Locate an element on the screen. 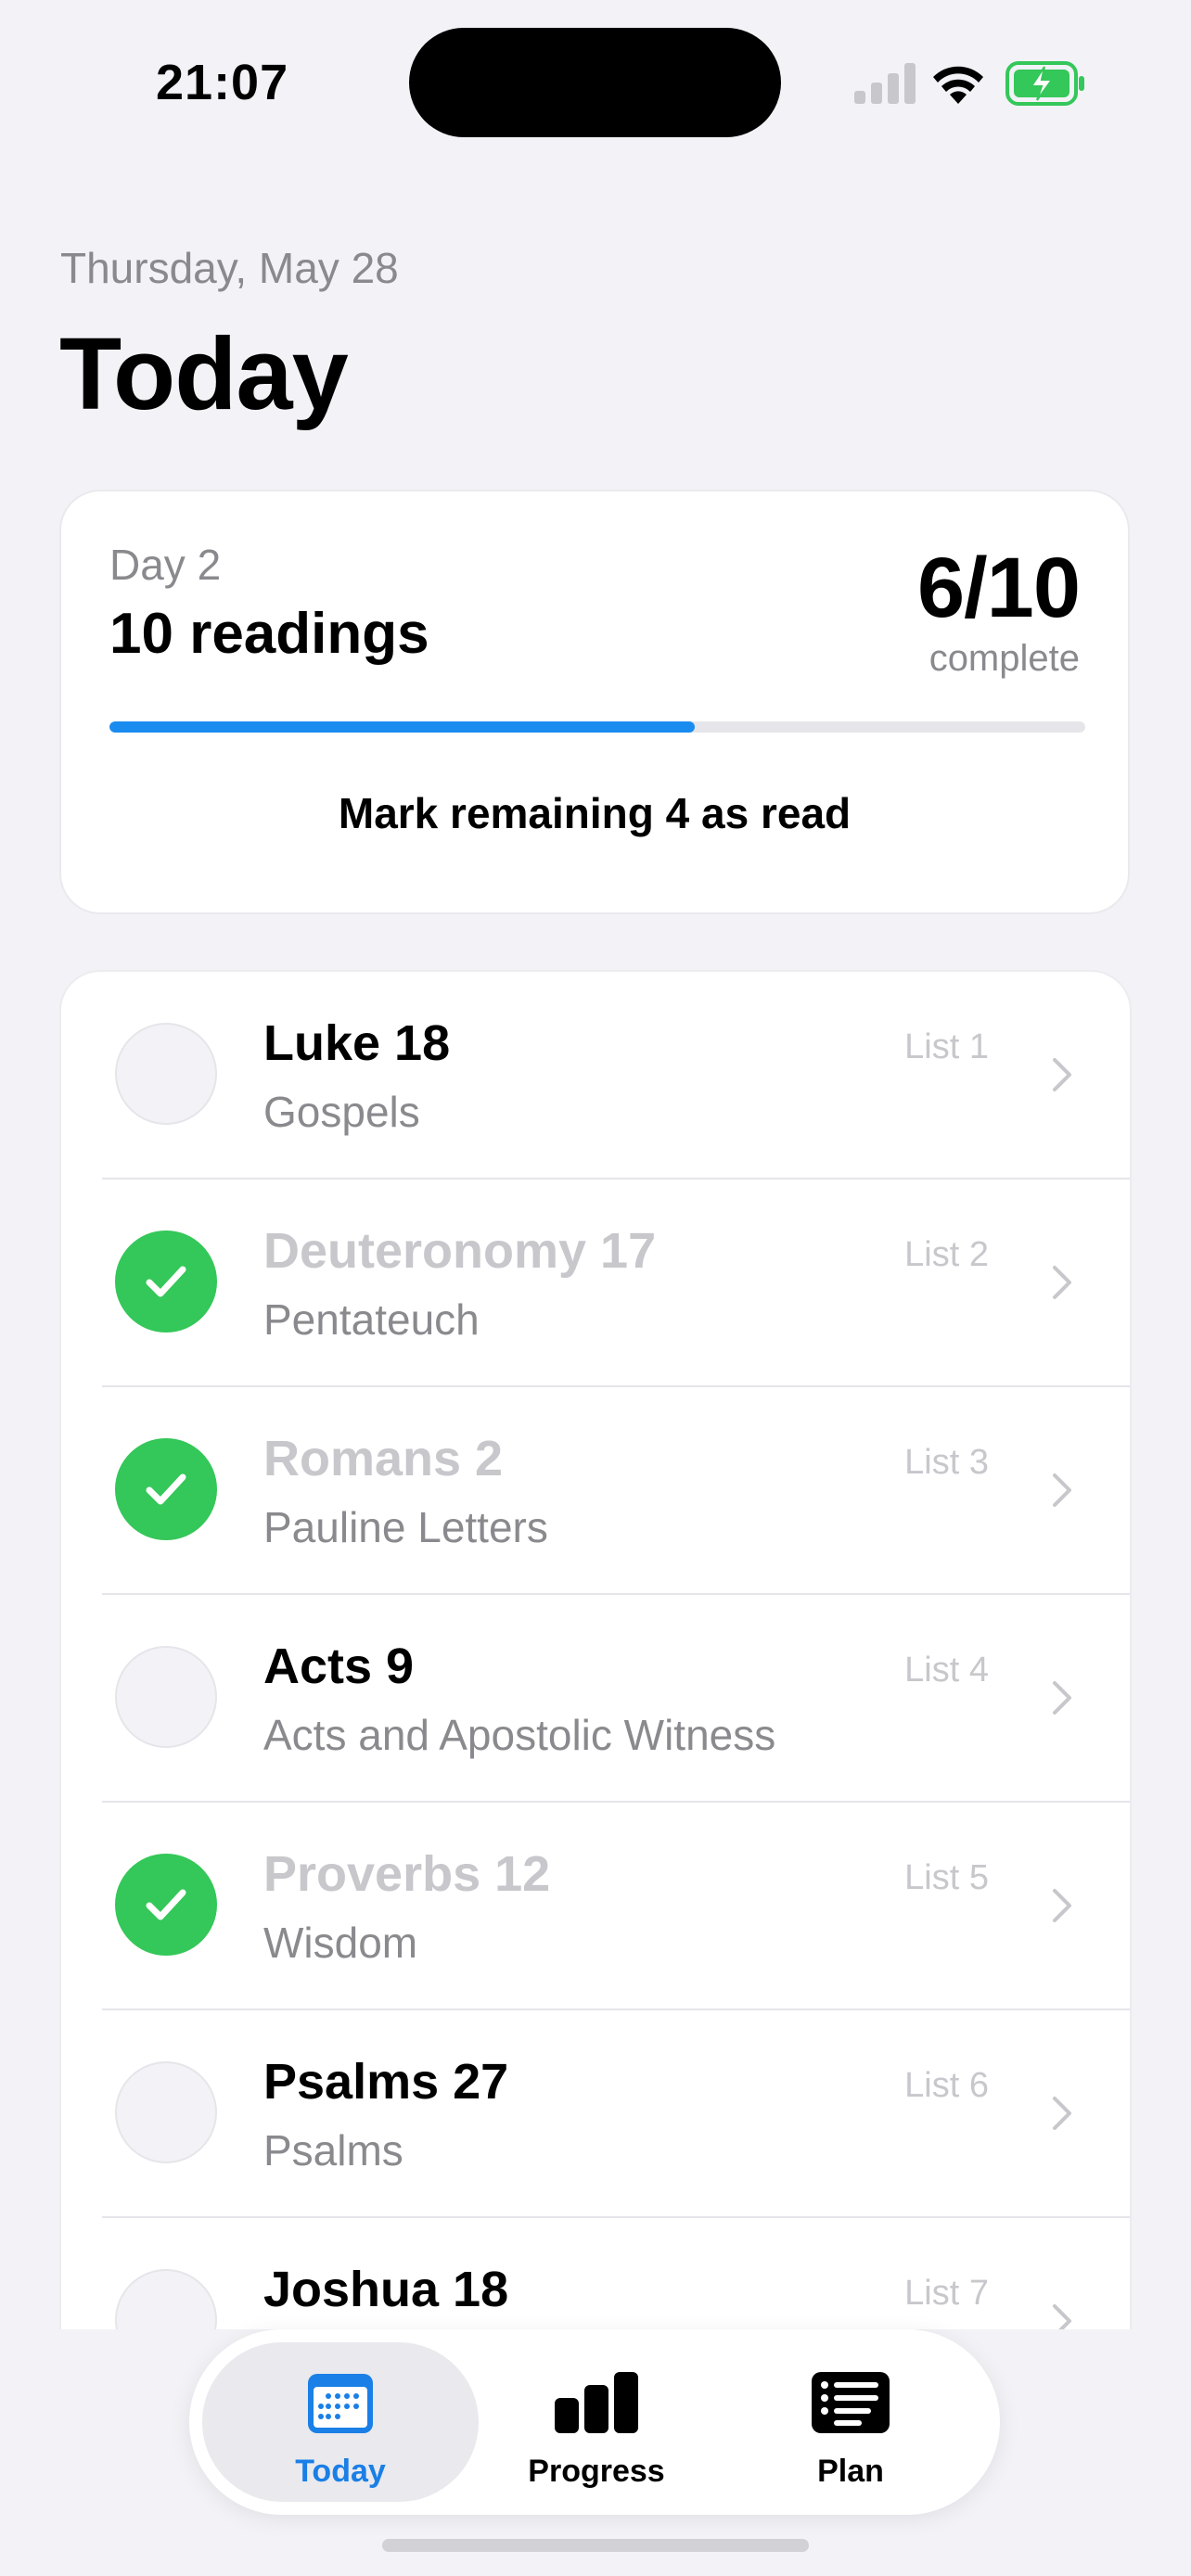  status-time: 21:07 is located at coordinates (222, 82).